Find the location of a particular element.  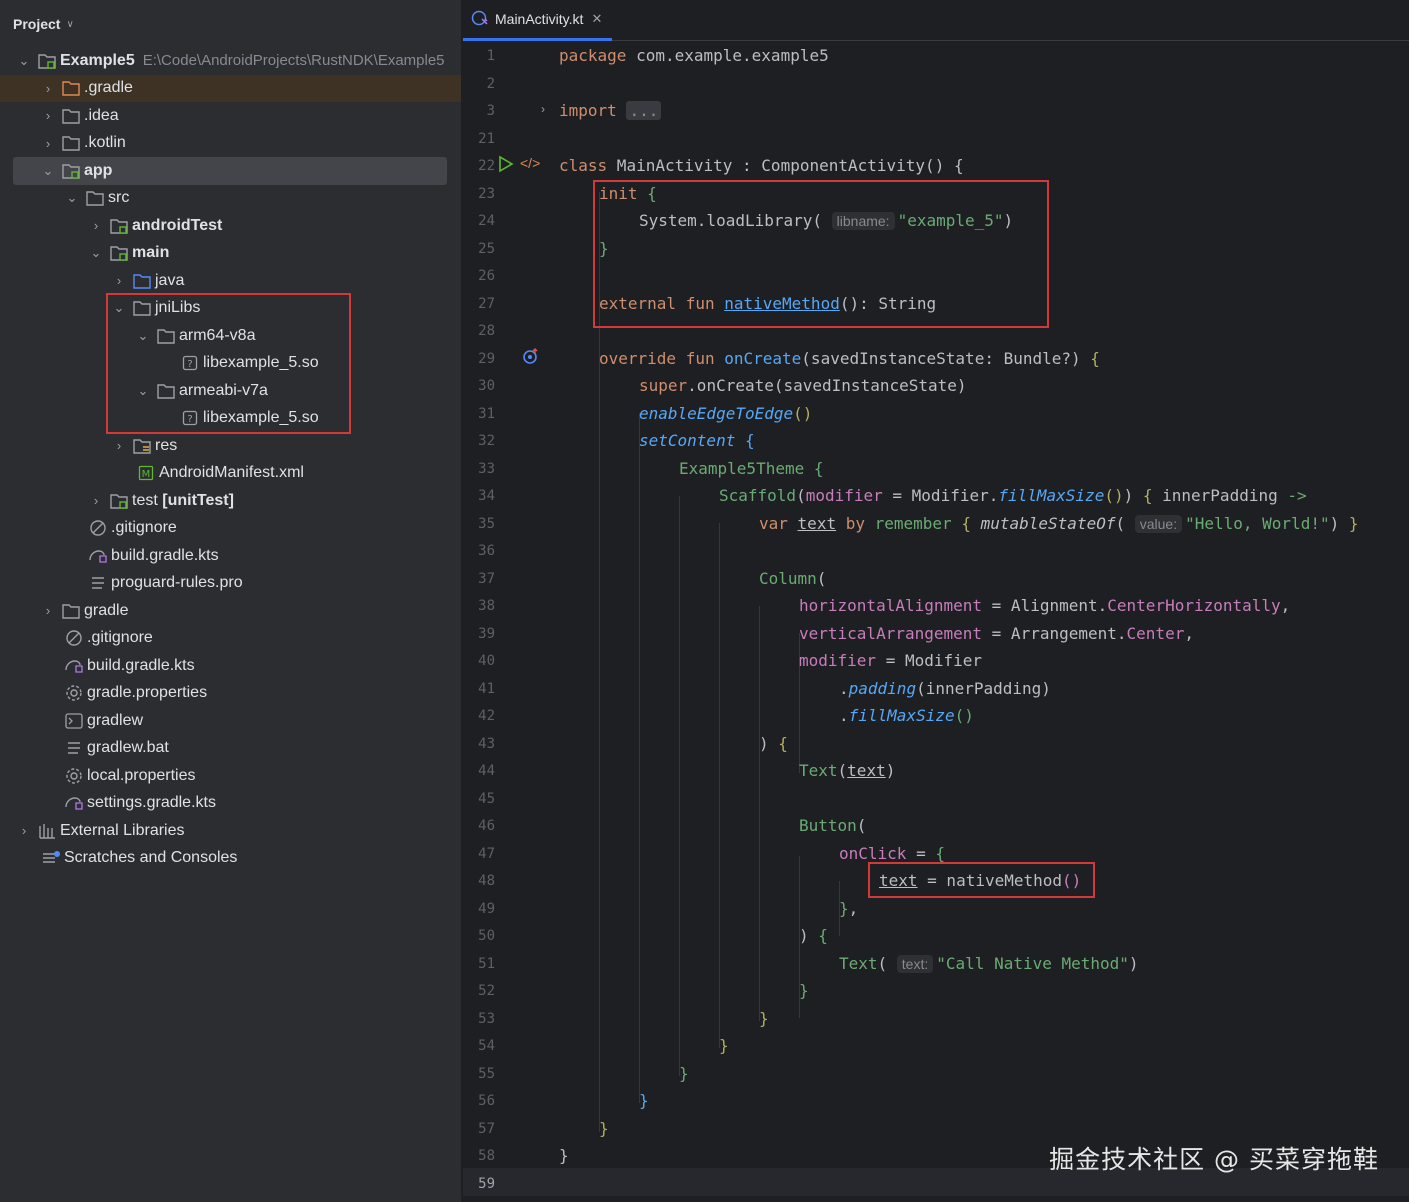

tree-item-external-libraries: › External Libraries is located at coordinates (230, 831).